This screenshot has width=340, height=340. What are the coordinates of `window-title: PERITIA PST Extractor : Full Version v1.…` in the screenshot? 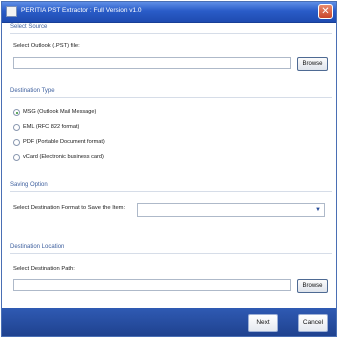 It's located at (81, 10).